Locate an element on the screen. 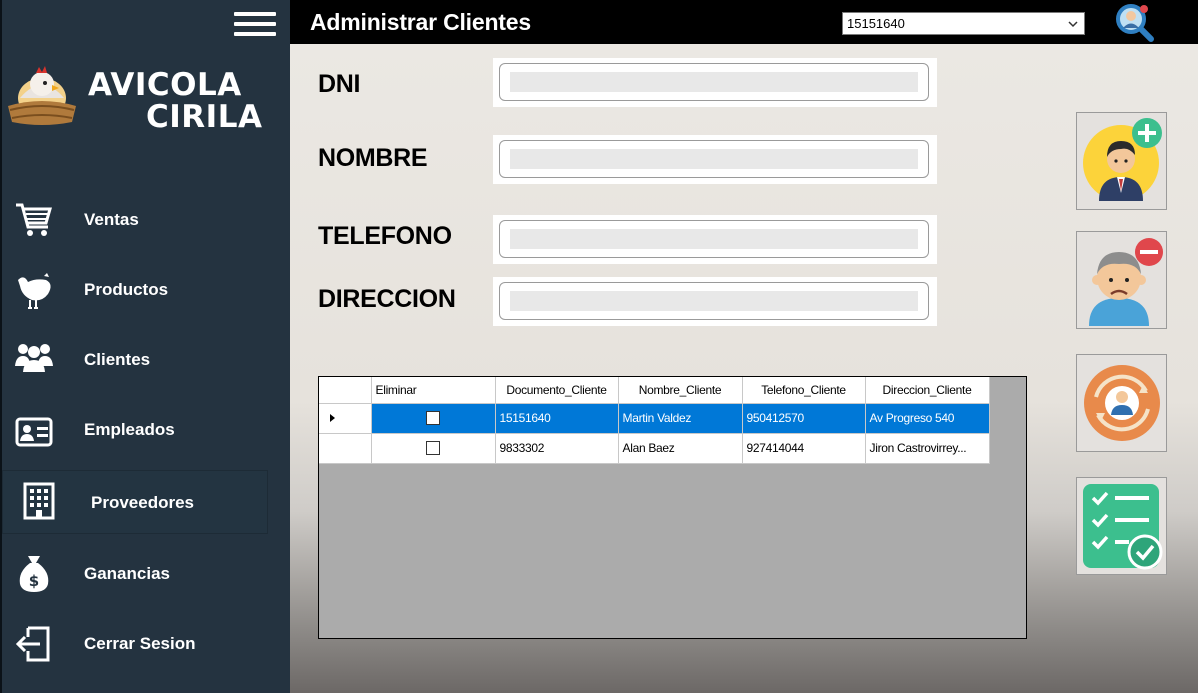 This screenshot has width=1198, height=693. sidebar-item-label: Empleados is located at coordinates (129, 429).